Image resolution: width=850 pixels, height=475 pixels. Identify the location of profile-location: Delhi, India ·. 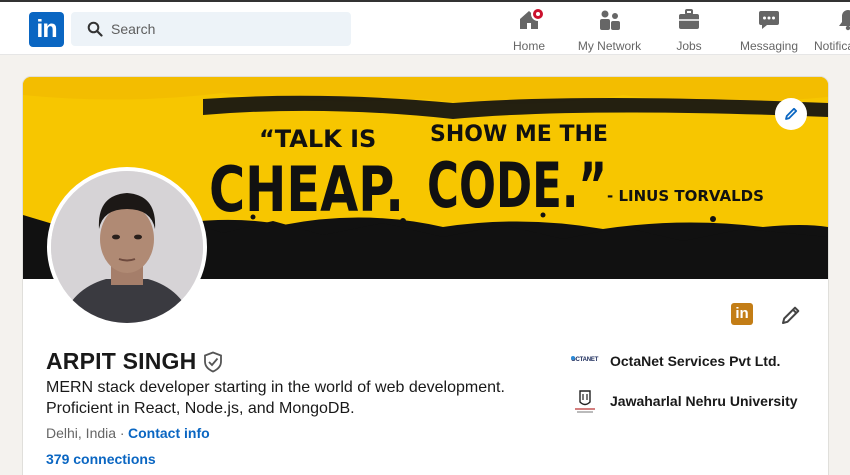
(85, 433).